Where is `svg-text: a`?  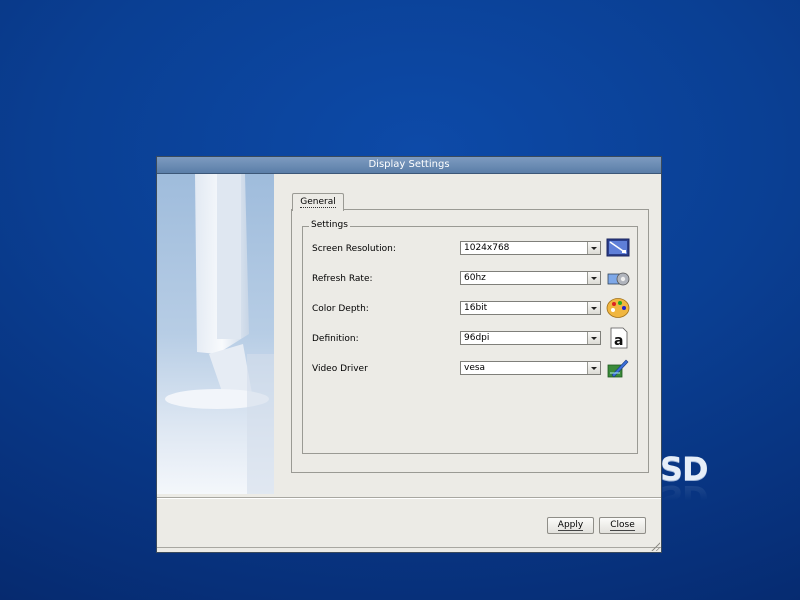 svg-text: a is located at coordinates (618, 341).